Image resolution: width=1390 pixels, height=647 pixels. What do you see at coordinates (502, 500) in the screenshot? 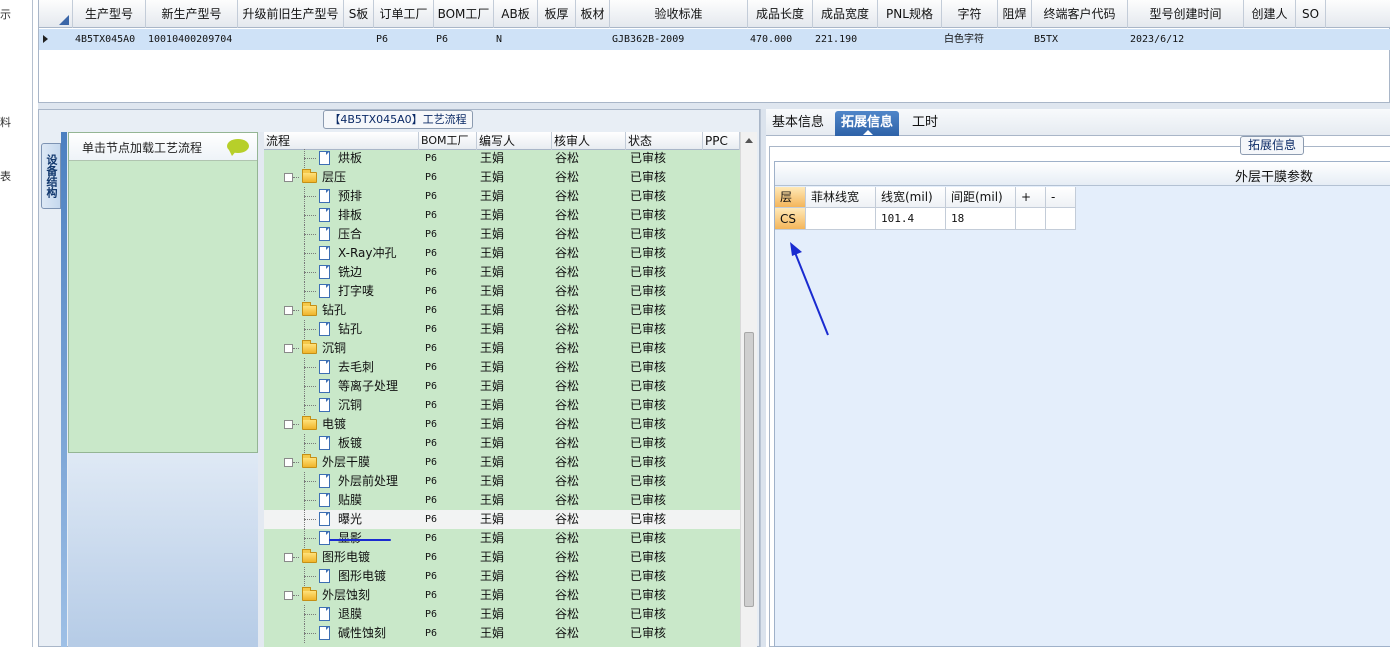
I see `process-tree-row: 贴膜 P6 王娟 谷松 已审核` at bounding box center [502, 500].